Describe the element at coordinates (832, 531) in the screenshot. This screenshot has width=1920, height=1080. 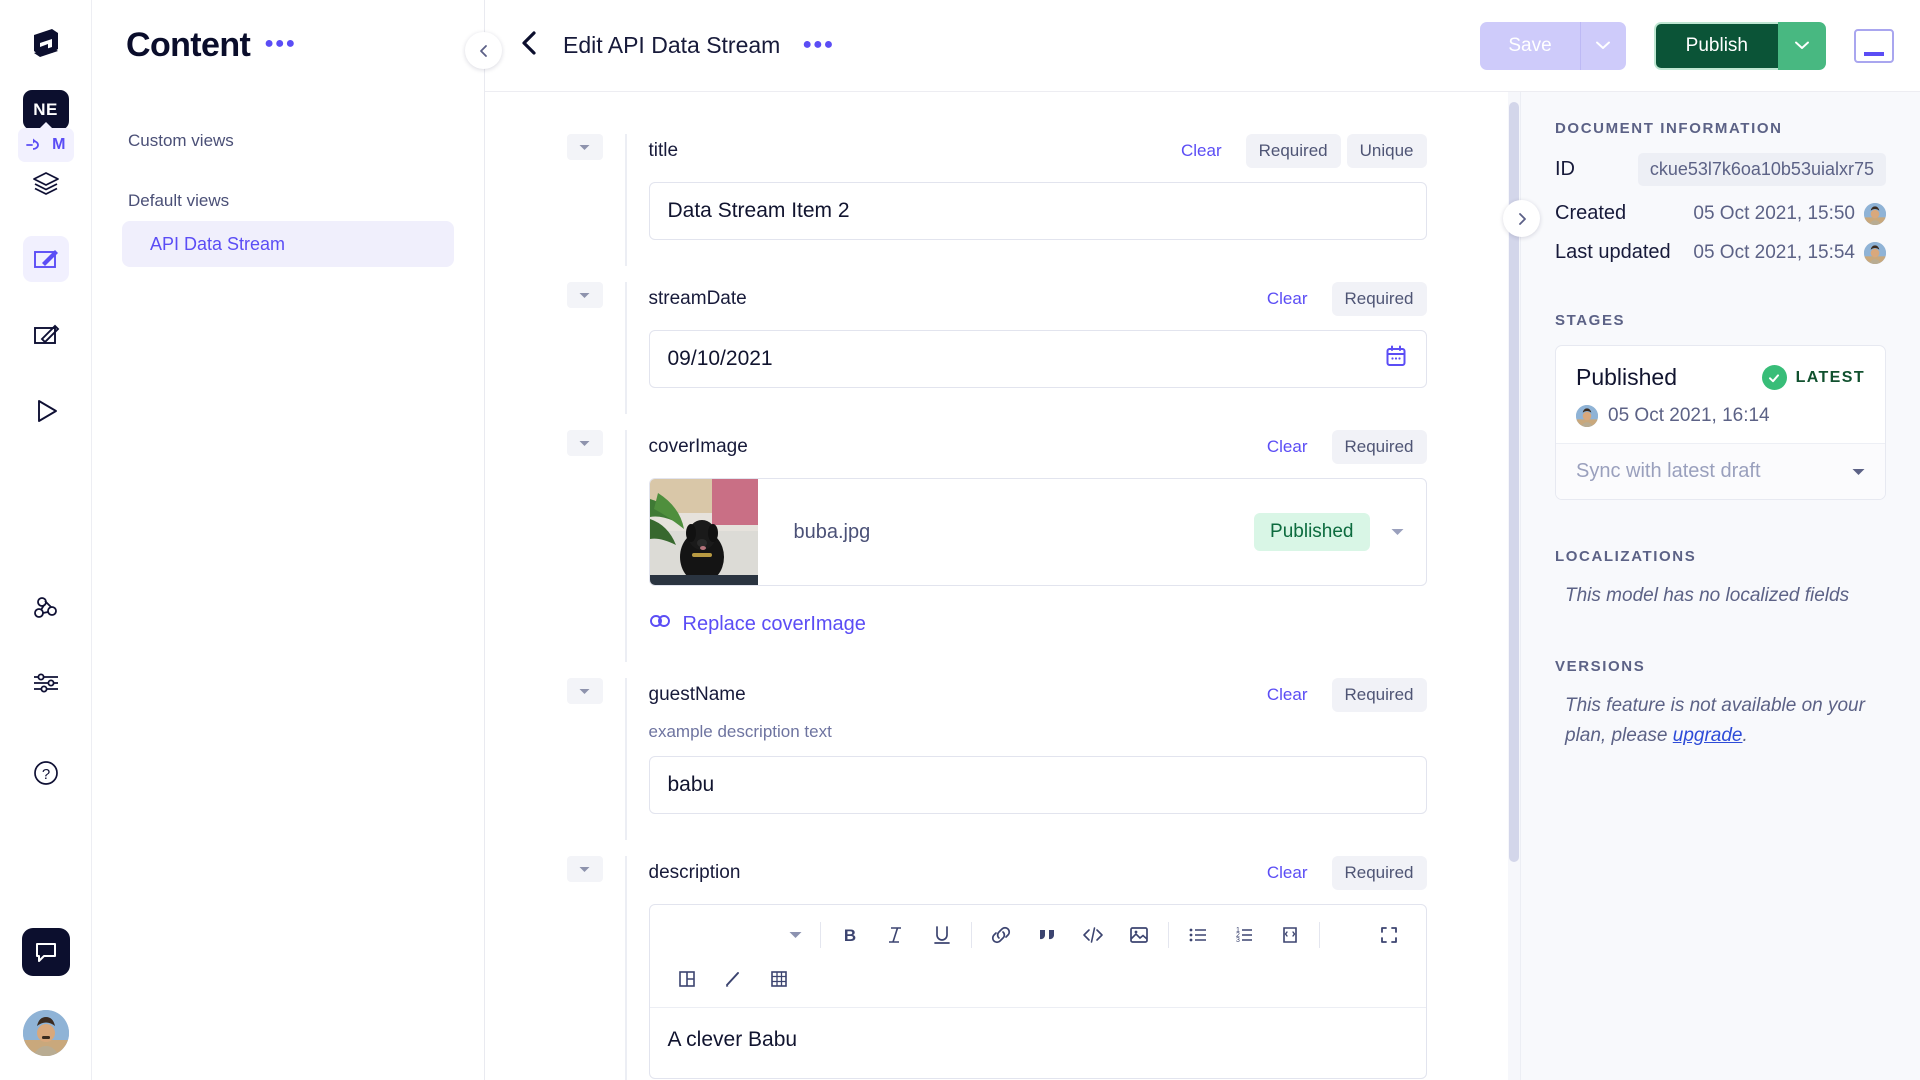
I see `asset-filename: buba.jpg` at that location.